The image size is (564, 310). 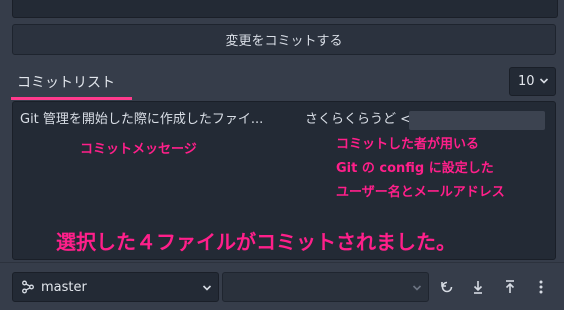 I want to click on branch-icon, so click(x=28, y=287).